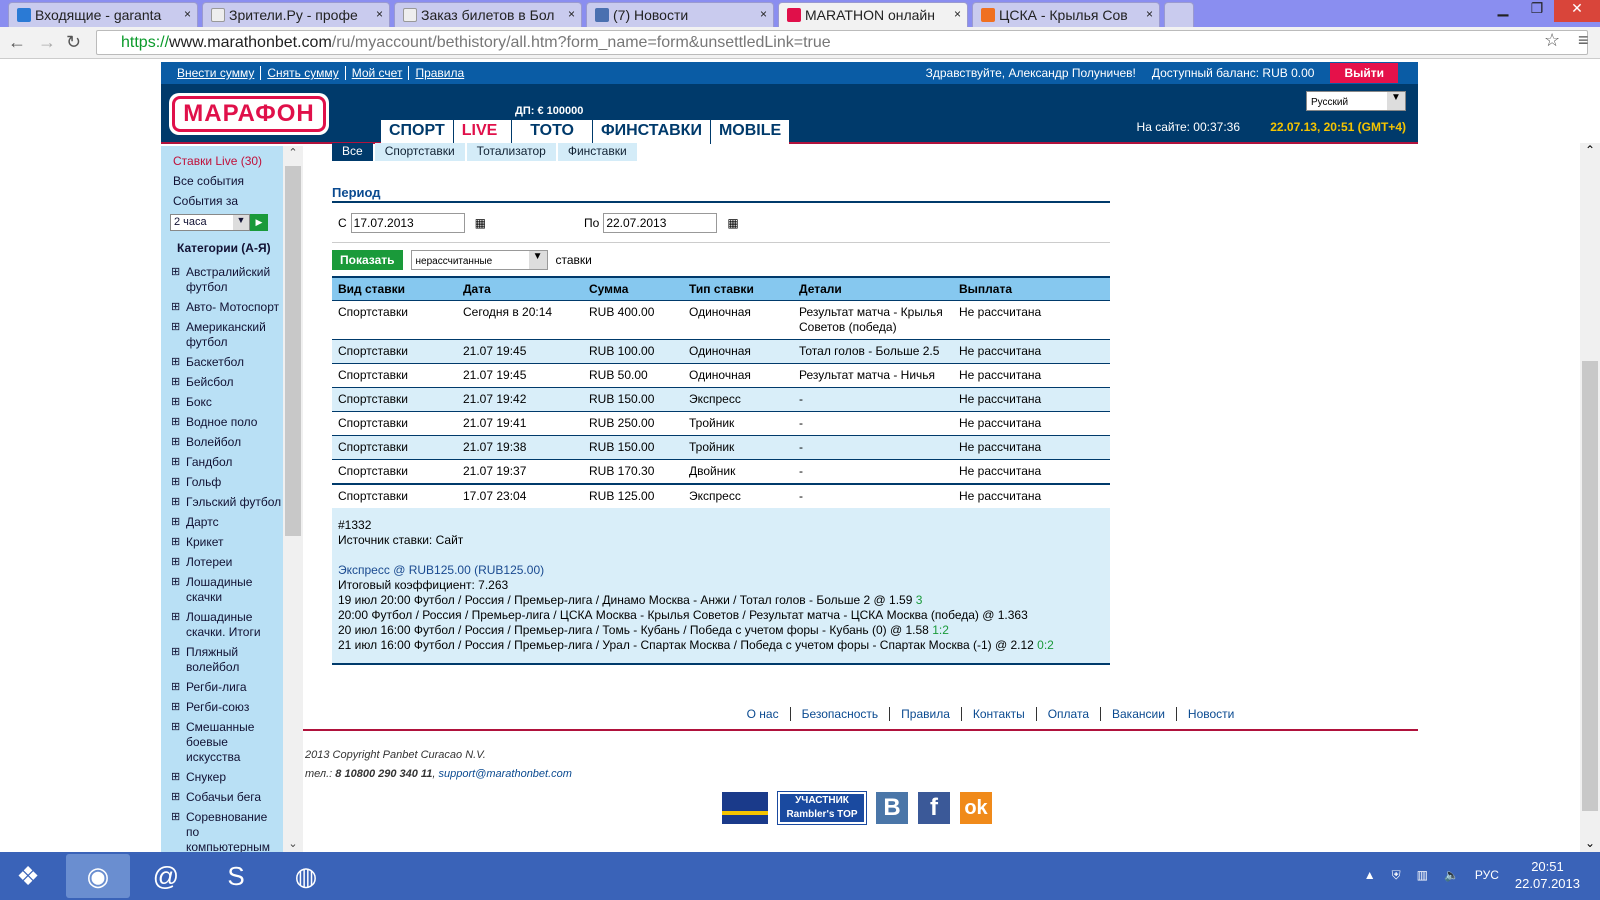 Image resolution: width=1600 pixels, height=900 pixels. What do you see at coordinates (1487, 875) in the screenshot?
I see `keyboard-language: РУС` at bounding box center [1487, 875].